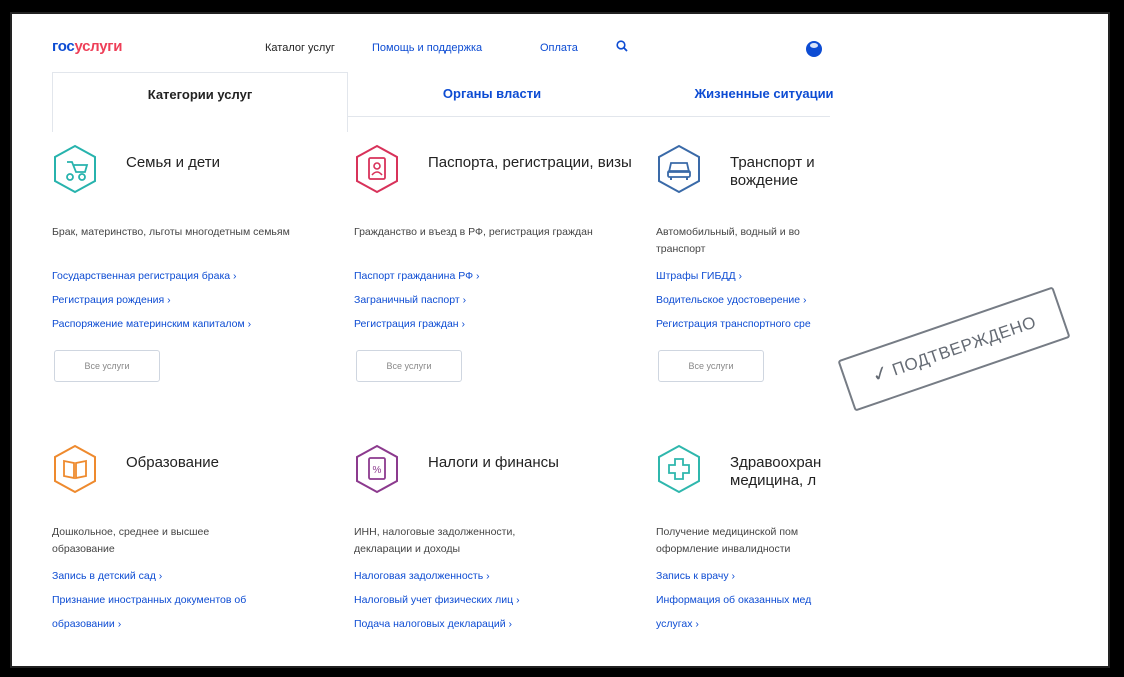 This screenshot has height=677, width=1124. Describe the element at coordinates (533, 163) in the screenshot. I see `category-title: Паспорта, регистрации, визы` at that location.